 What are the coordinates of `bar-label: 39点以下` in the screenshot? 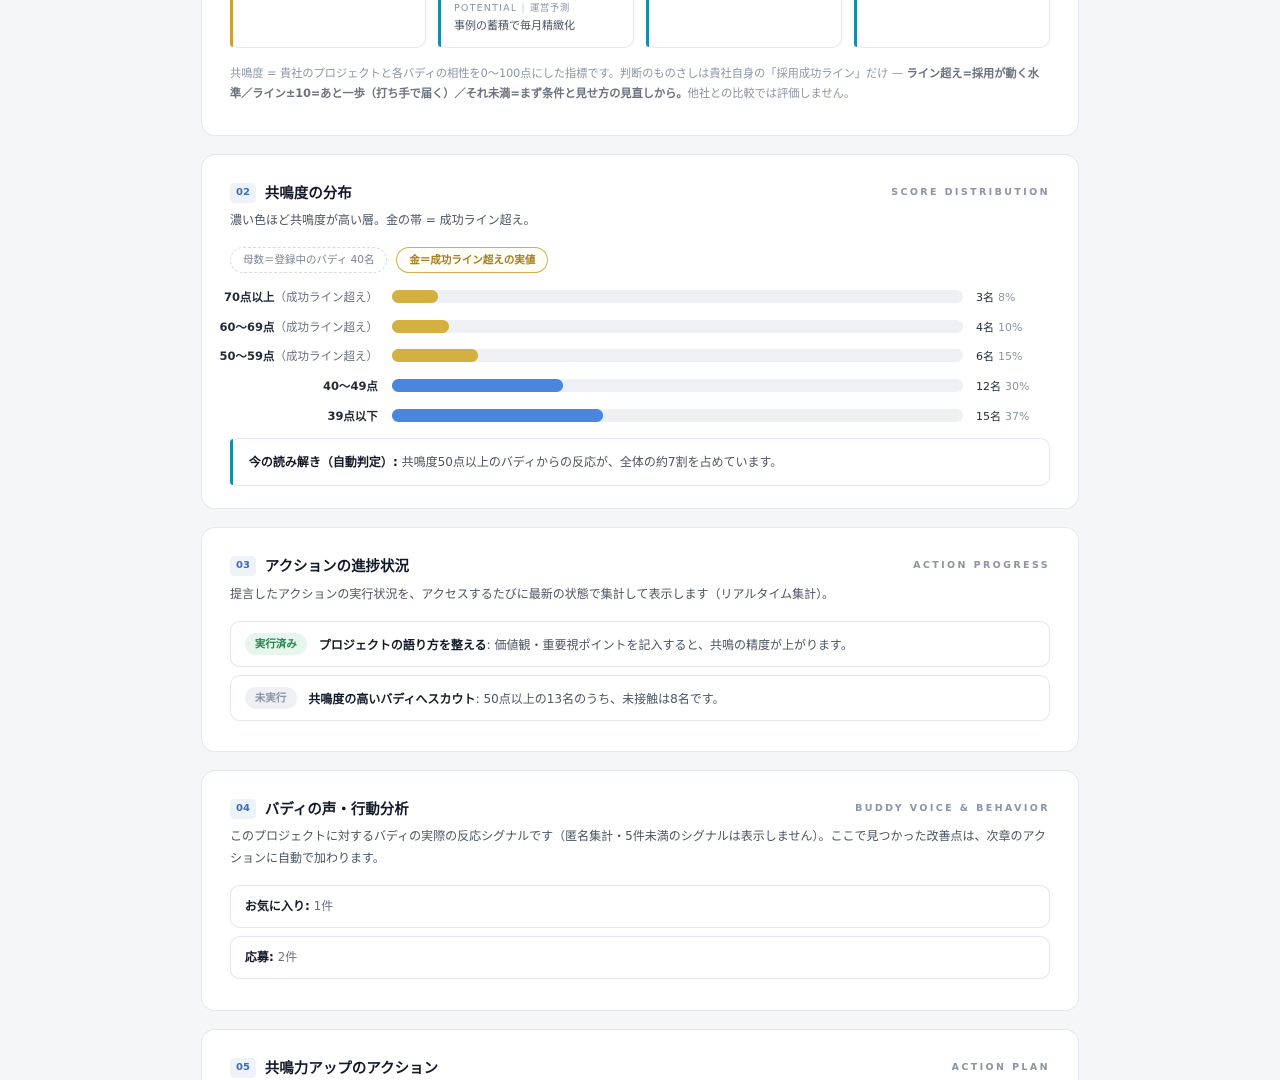 It's located at (352, 415).